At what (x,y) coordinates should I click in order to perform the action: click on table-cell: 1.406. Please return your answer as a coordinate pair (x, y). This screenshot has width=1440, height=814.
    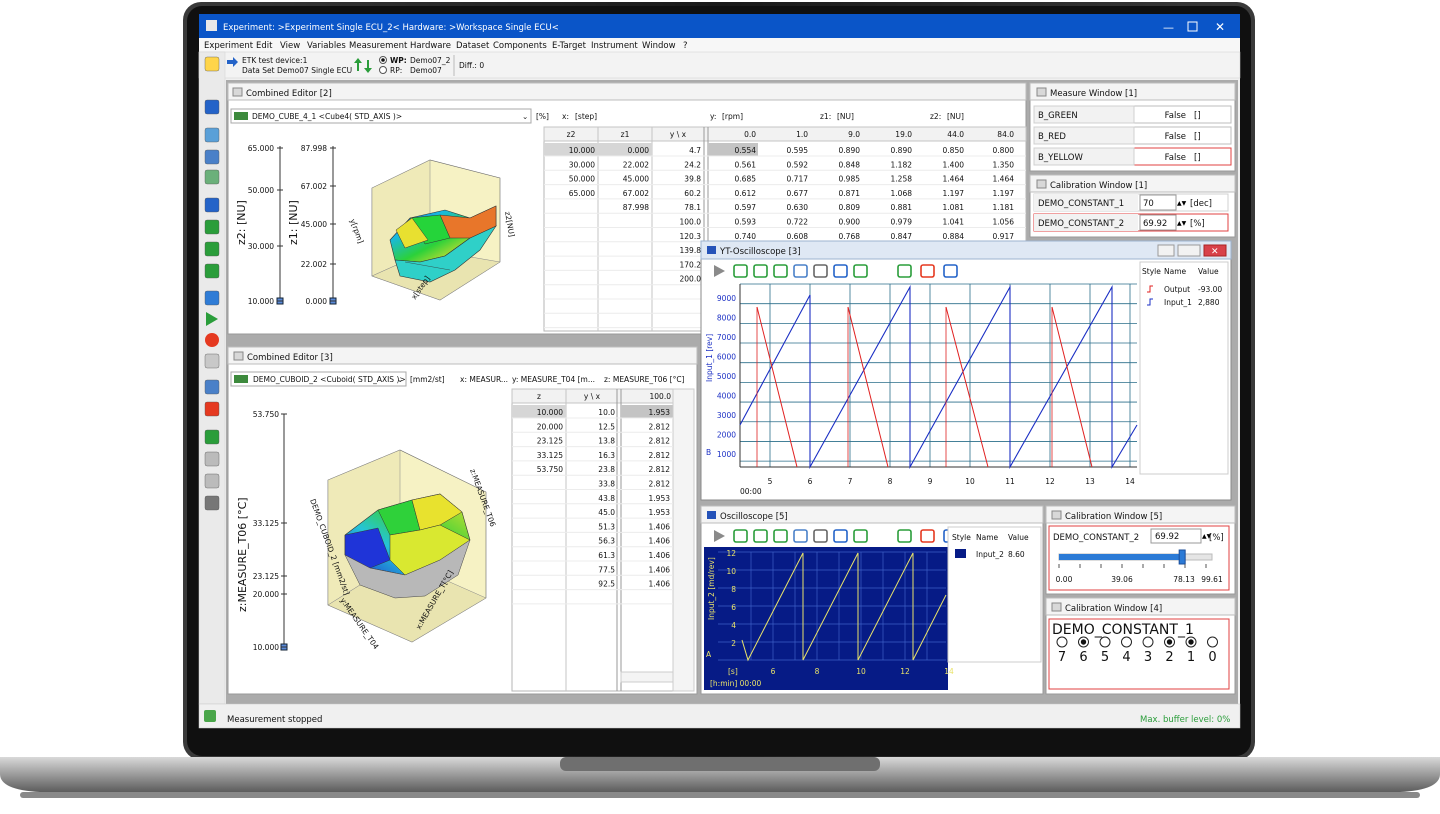
    Looking at the image, I should click on (660, 541).